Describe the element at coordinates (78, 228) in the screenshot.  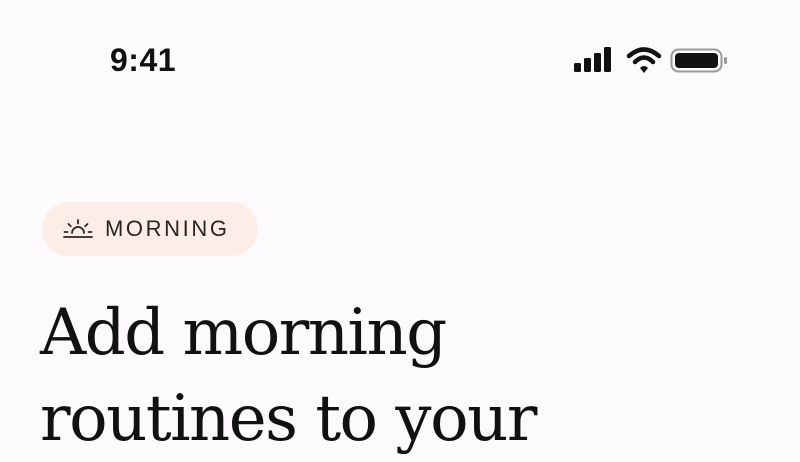
I see `sunrise-icon` at that location.